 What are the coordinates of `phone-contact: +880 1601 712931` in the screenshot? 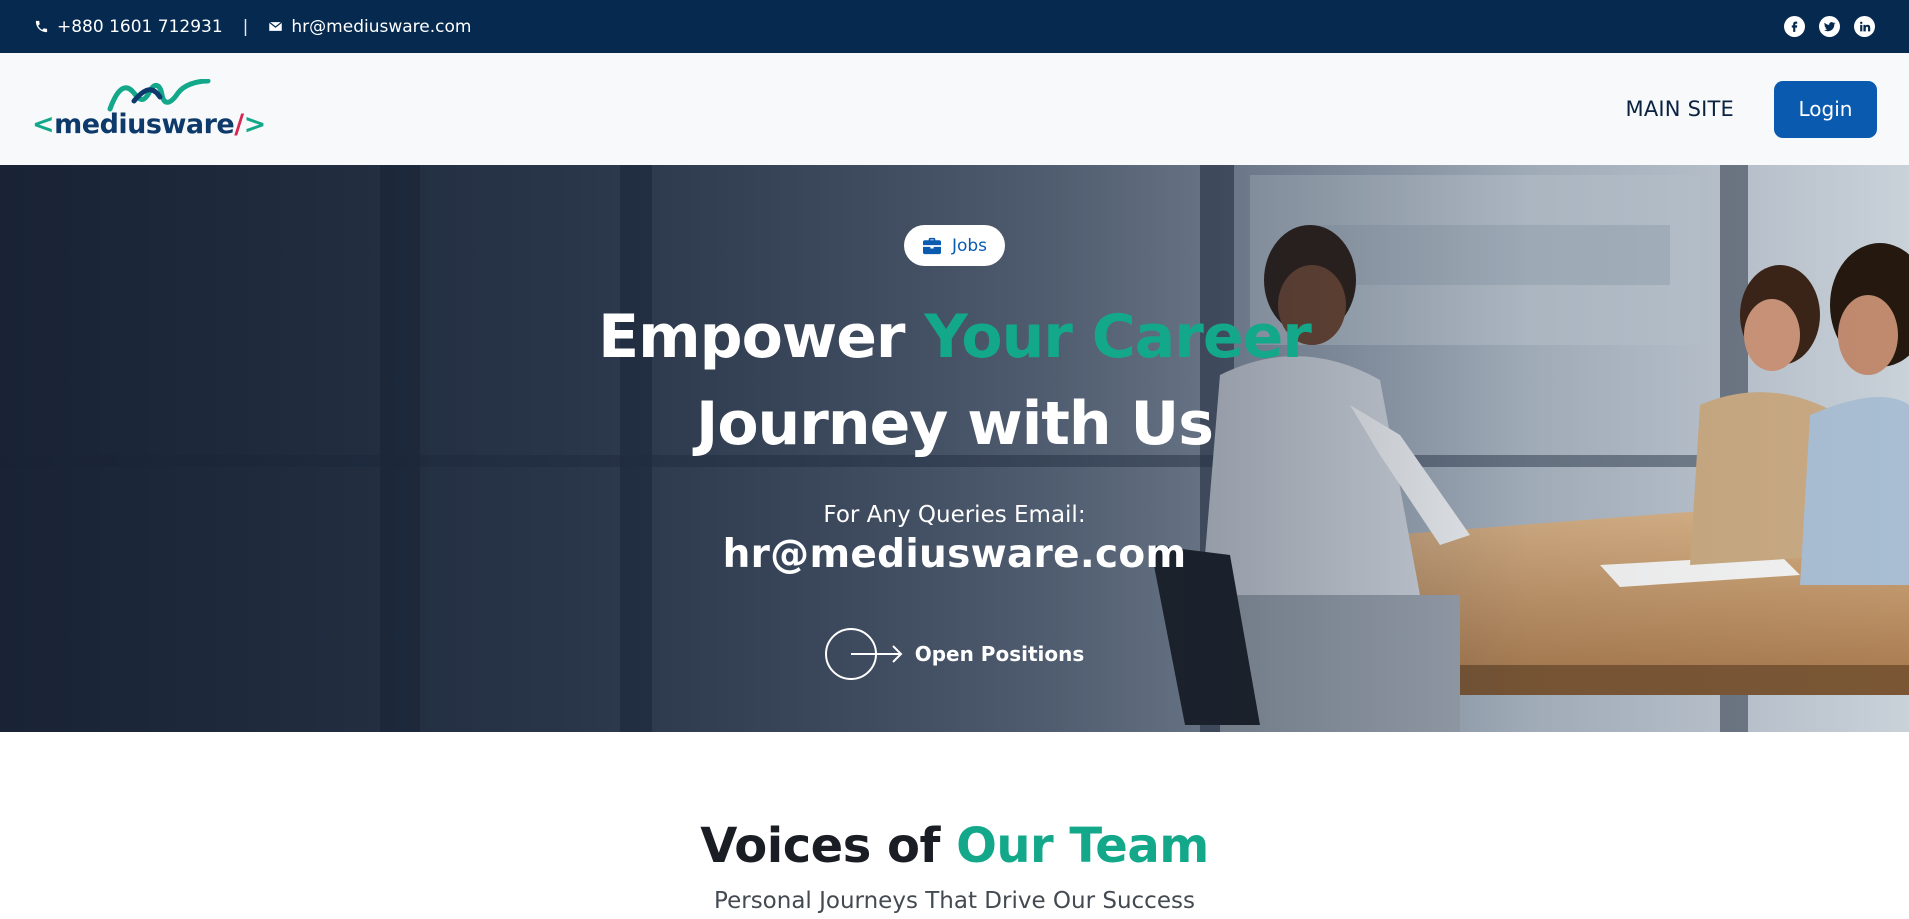 It's located at (128, 27).